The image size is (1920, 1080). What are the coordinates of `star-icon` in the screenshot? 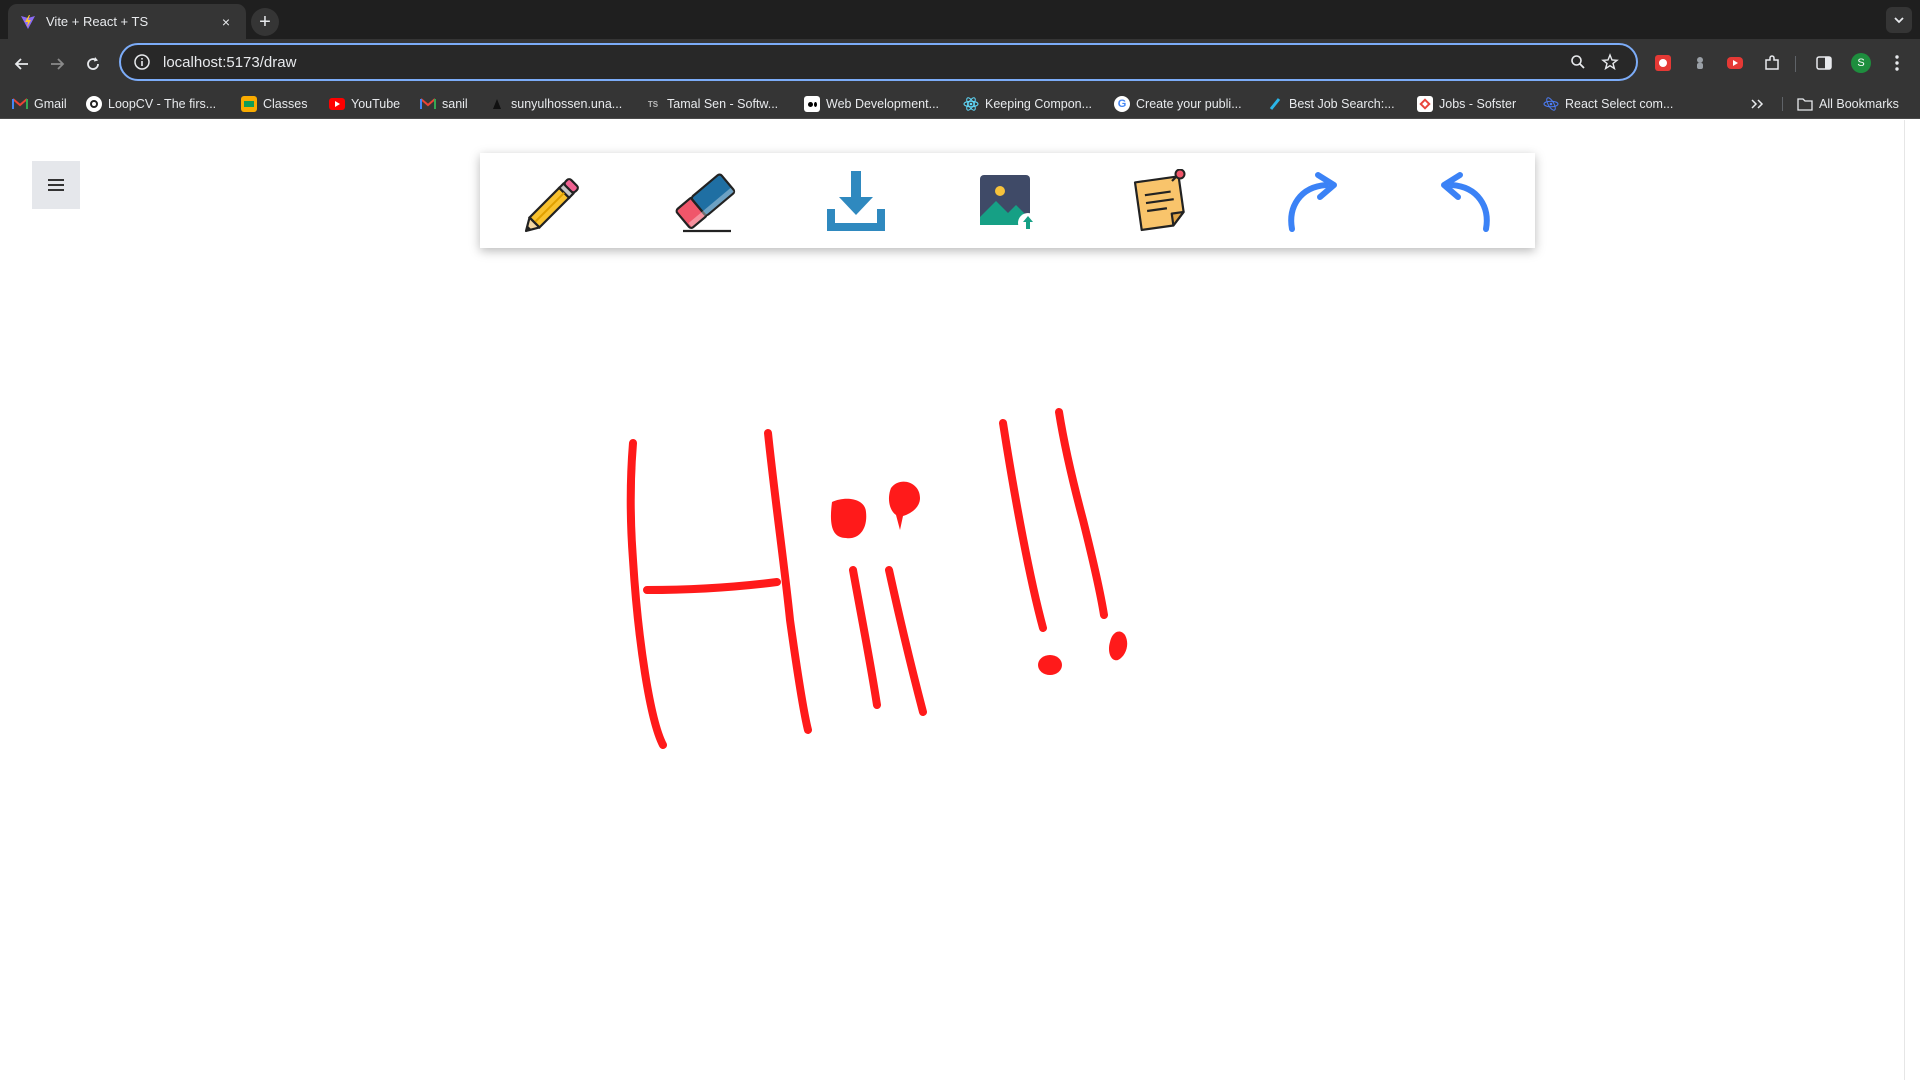 It's located at (1610, 62).